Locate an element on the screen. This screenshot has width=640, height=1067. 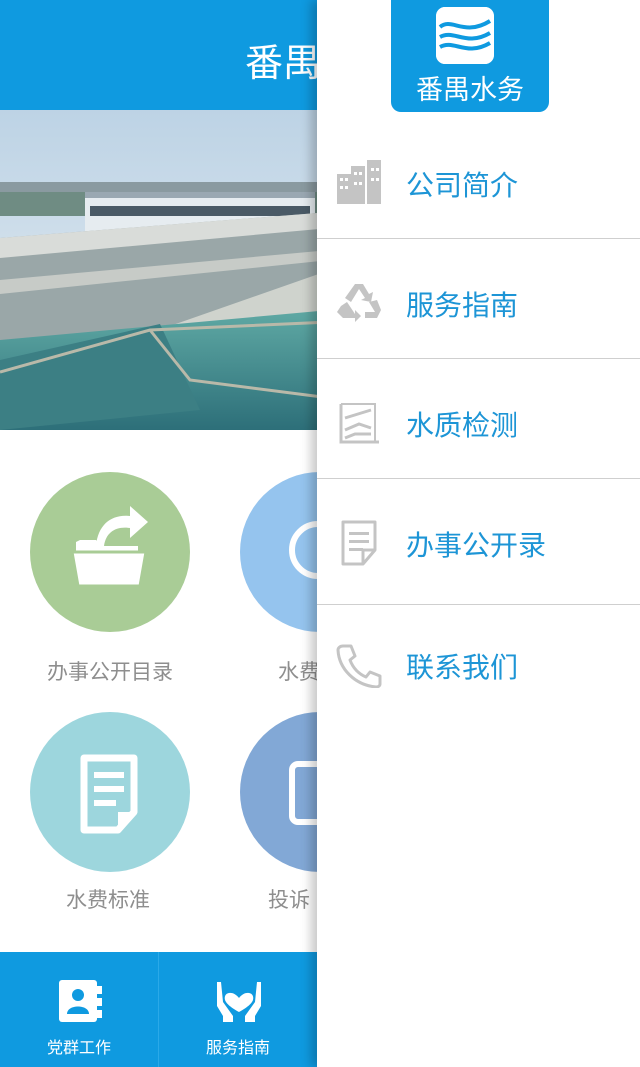
menu-item-label: 服务指南 is located at coordinates (462, 305).